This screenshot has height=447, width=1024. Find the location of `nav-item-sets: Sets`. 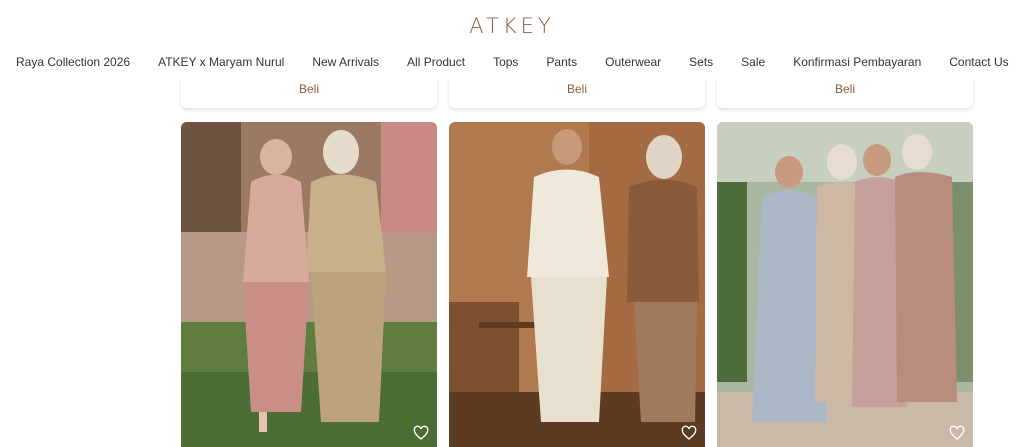

nav-item-sets: Sets is located at coordinates (701, 62).